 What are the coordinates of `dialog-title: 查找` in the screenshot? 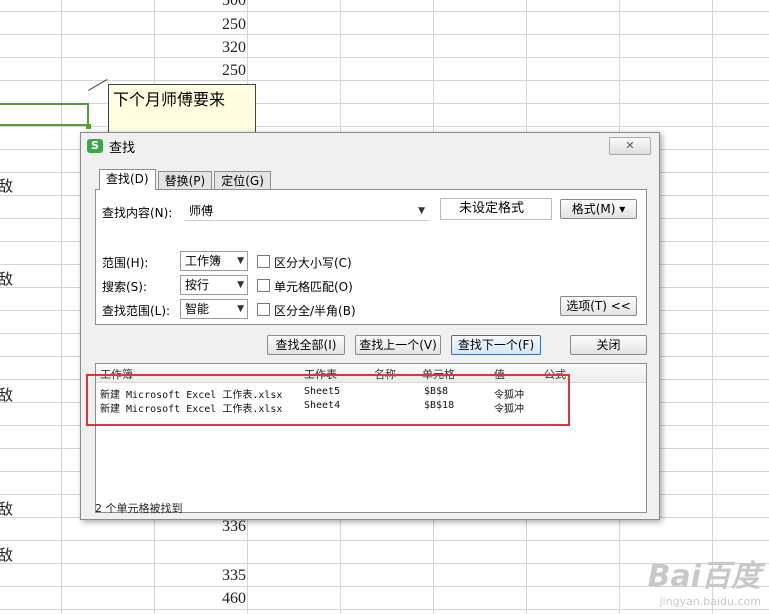 It's located at (122, 148).